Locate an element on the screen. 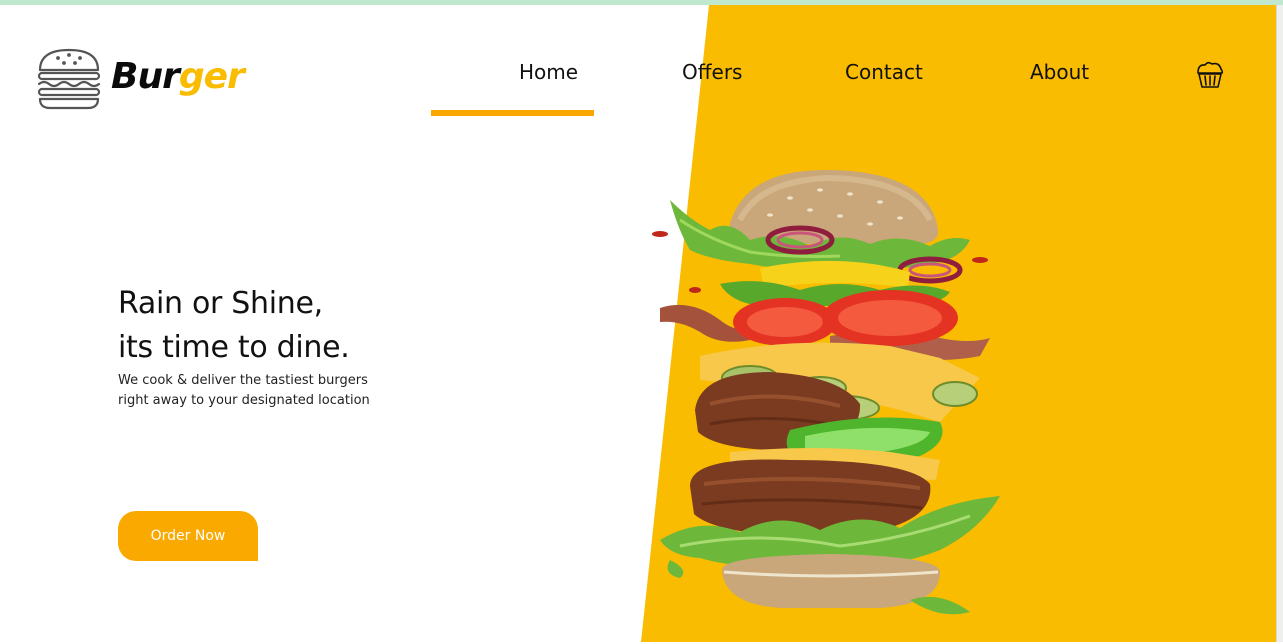 The width and height of the screenshot is (1283, 644). cupcake-basket-icon is located at coordinates (1210, 75).